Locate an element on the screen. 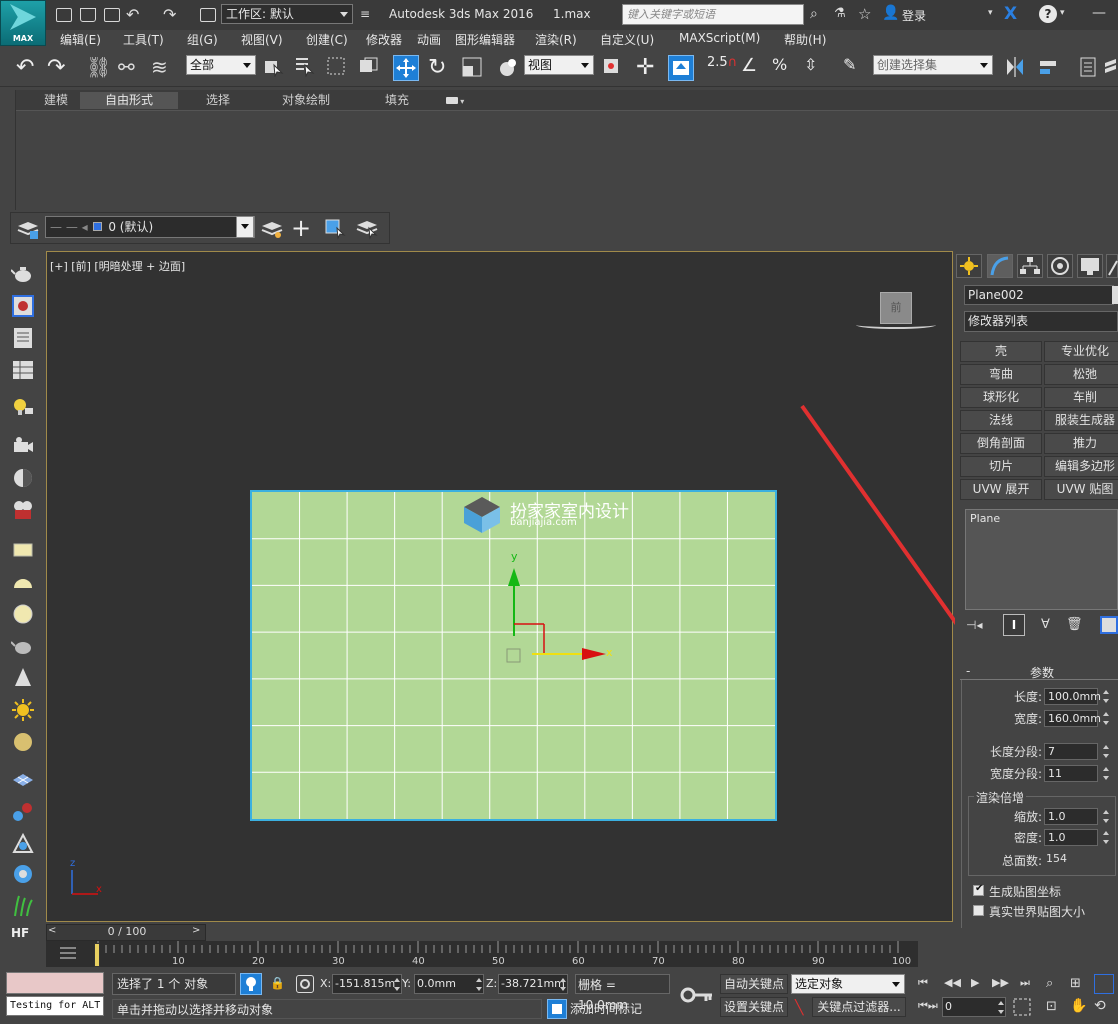 This screenshot has width=1118, height=1024. modifier-push-button: 推力 is located at coordinates (1081, 443).